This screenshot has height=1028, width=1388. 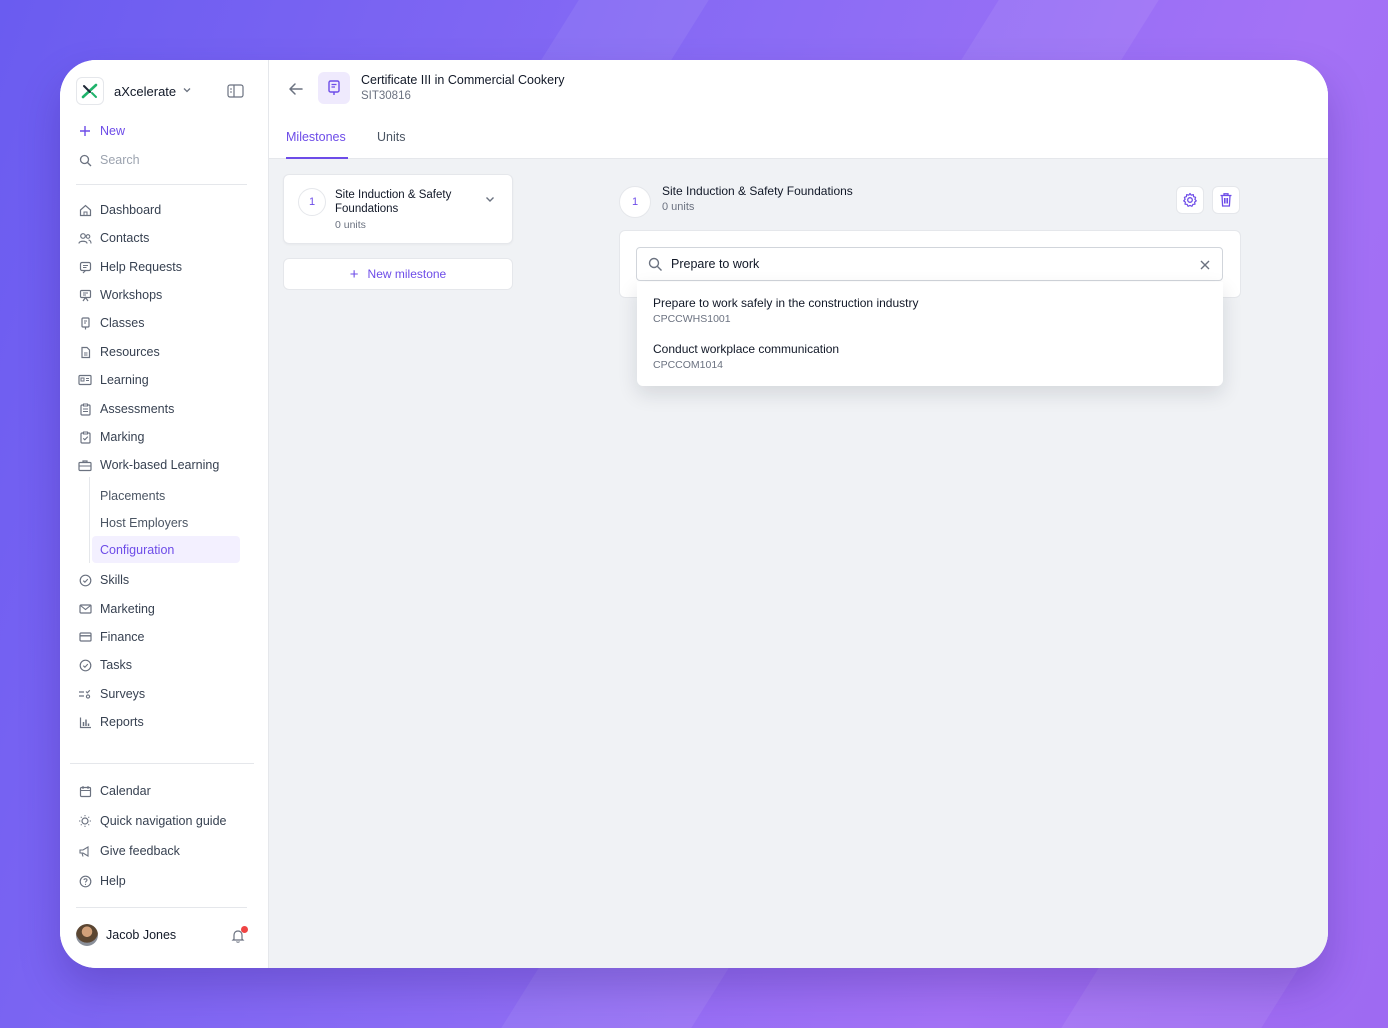 I want to click on trash-icon, so click(x=1226, y=200).